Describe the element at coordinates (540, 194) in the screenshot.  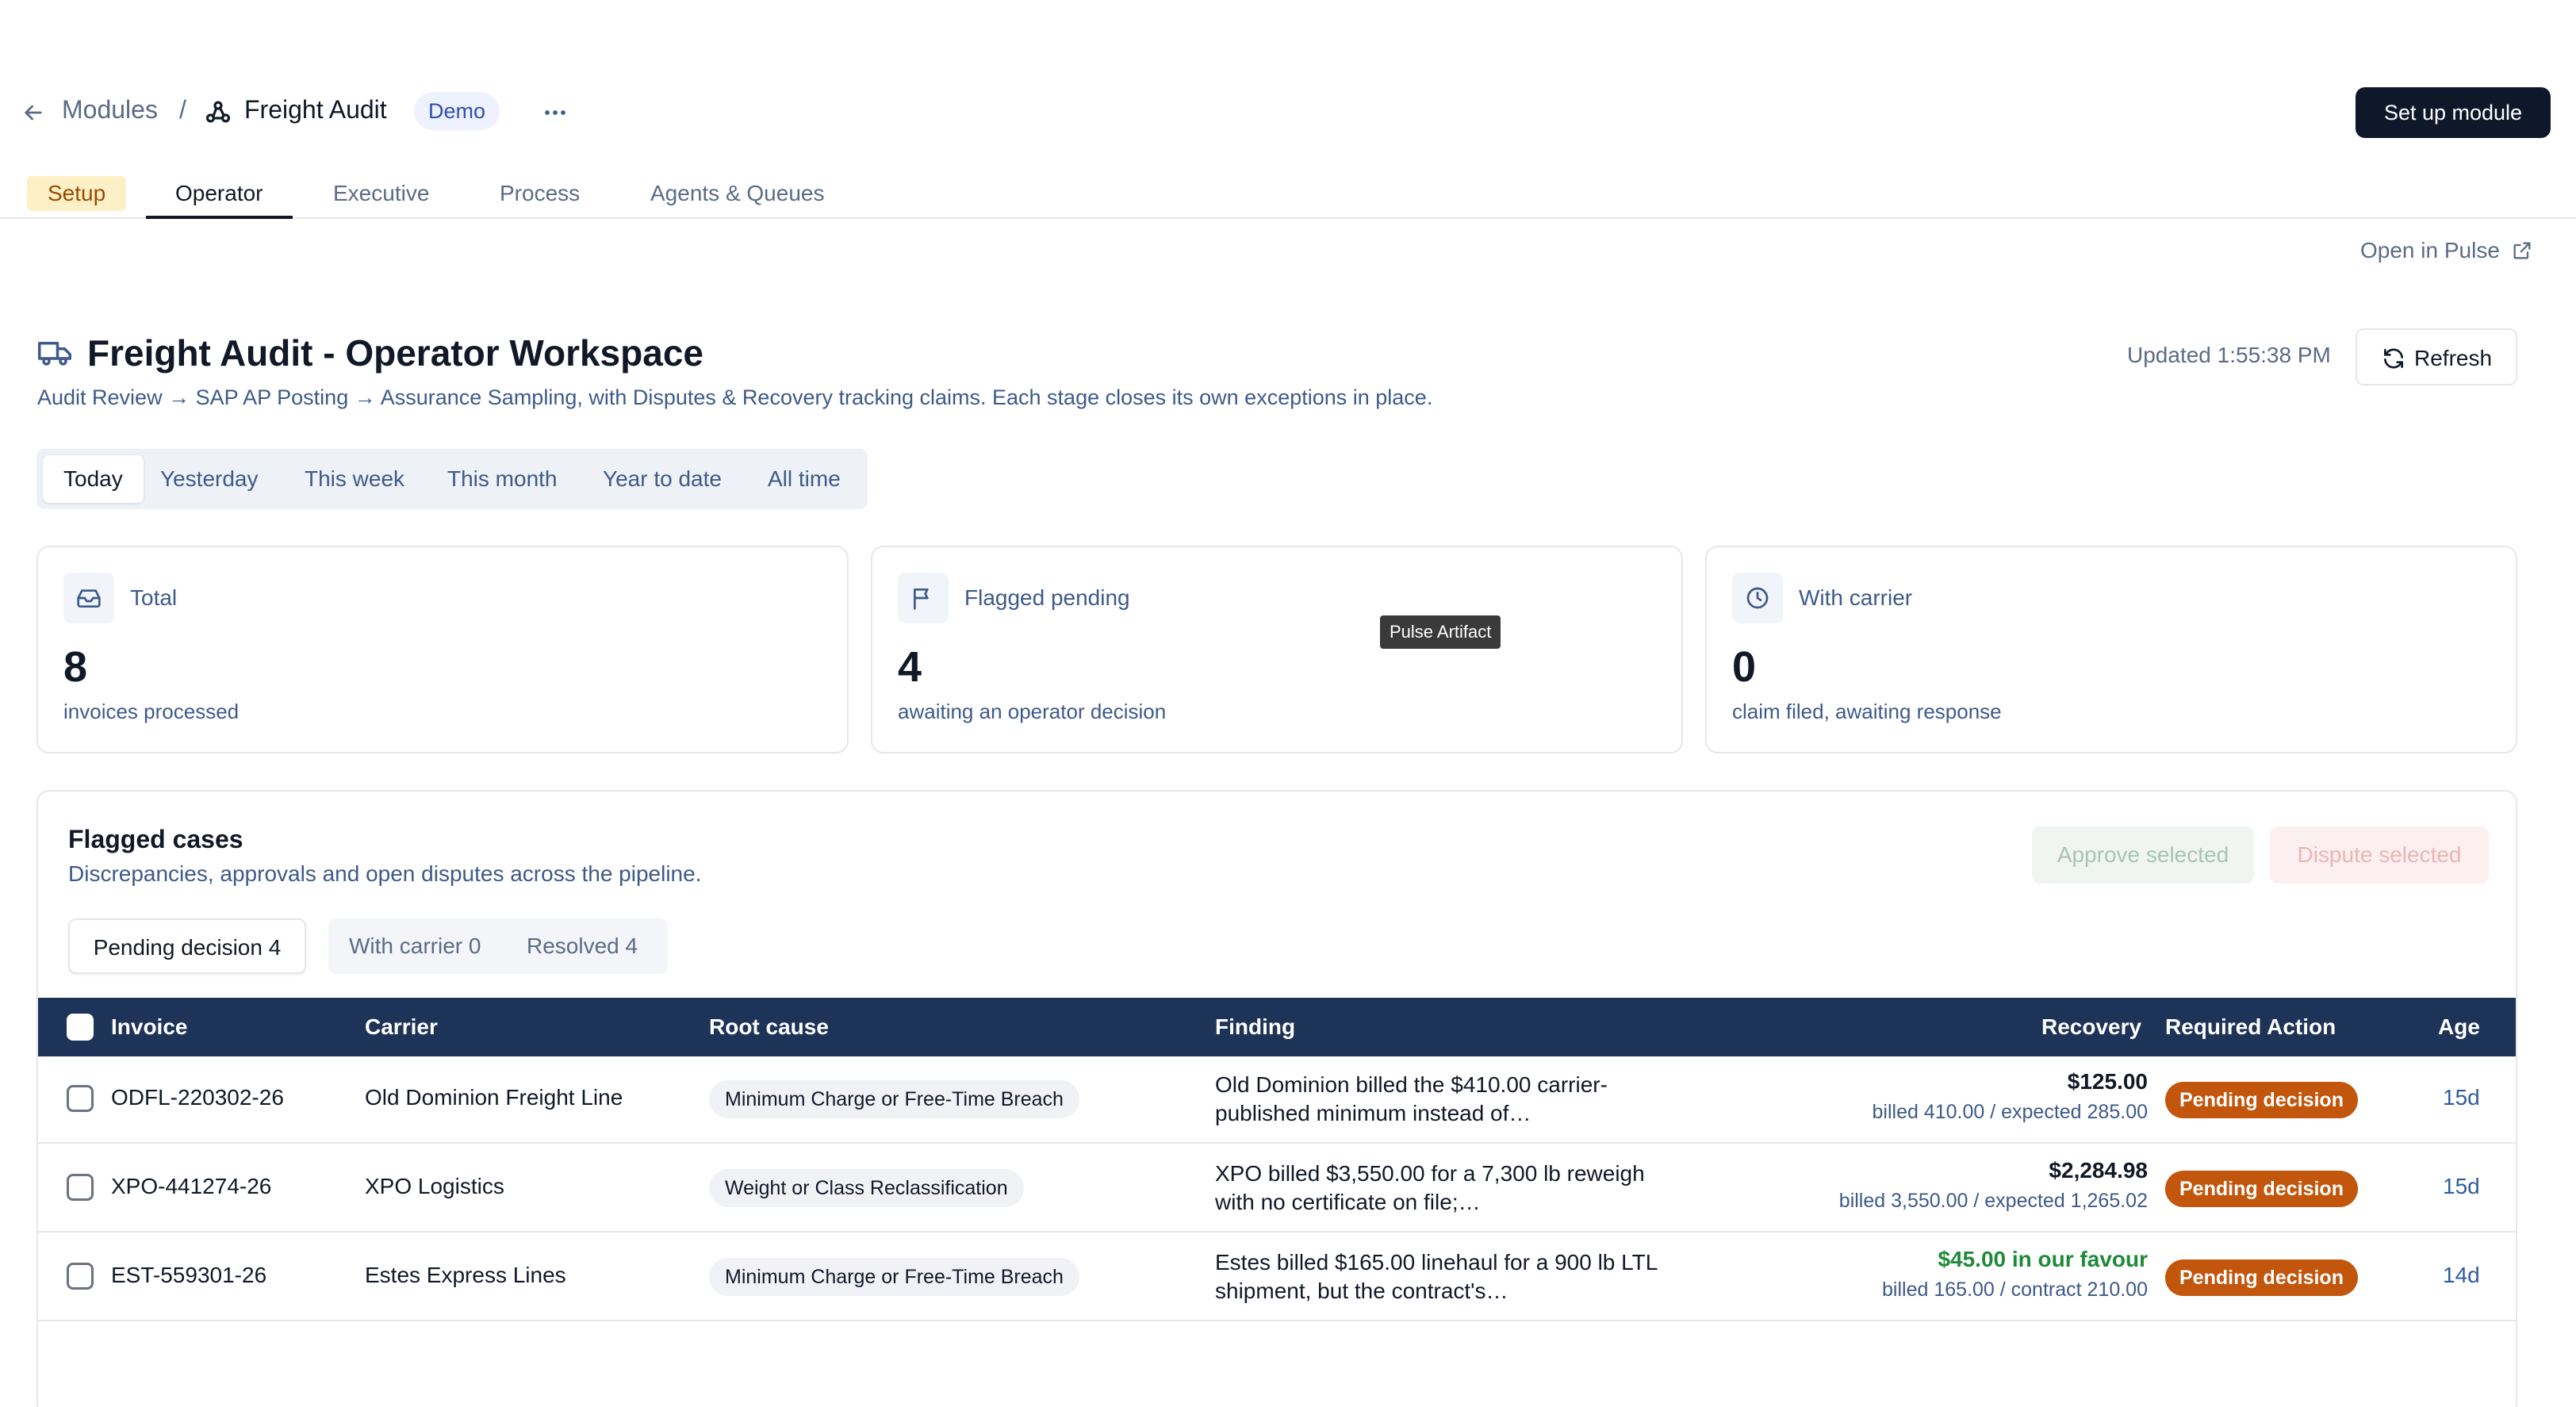
I see `tab-process: Process` at that location.